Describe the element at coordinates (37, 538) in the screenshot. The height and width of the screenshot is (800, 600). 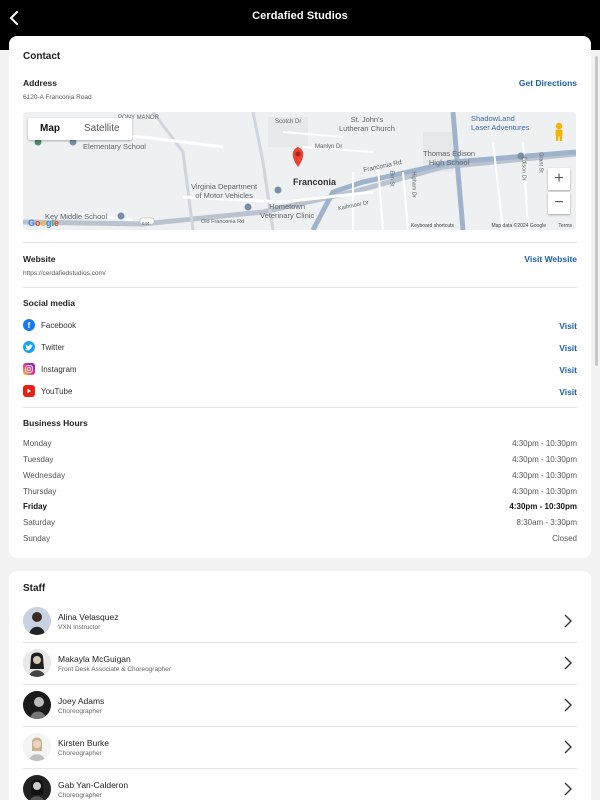
I see `hours-day: Sunday` at that location.